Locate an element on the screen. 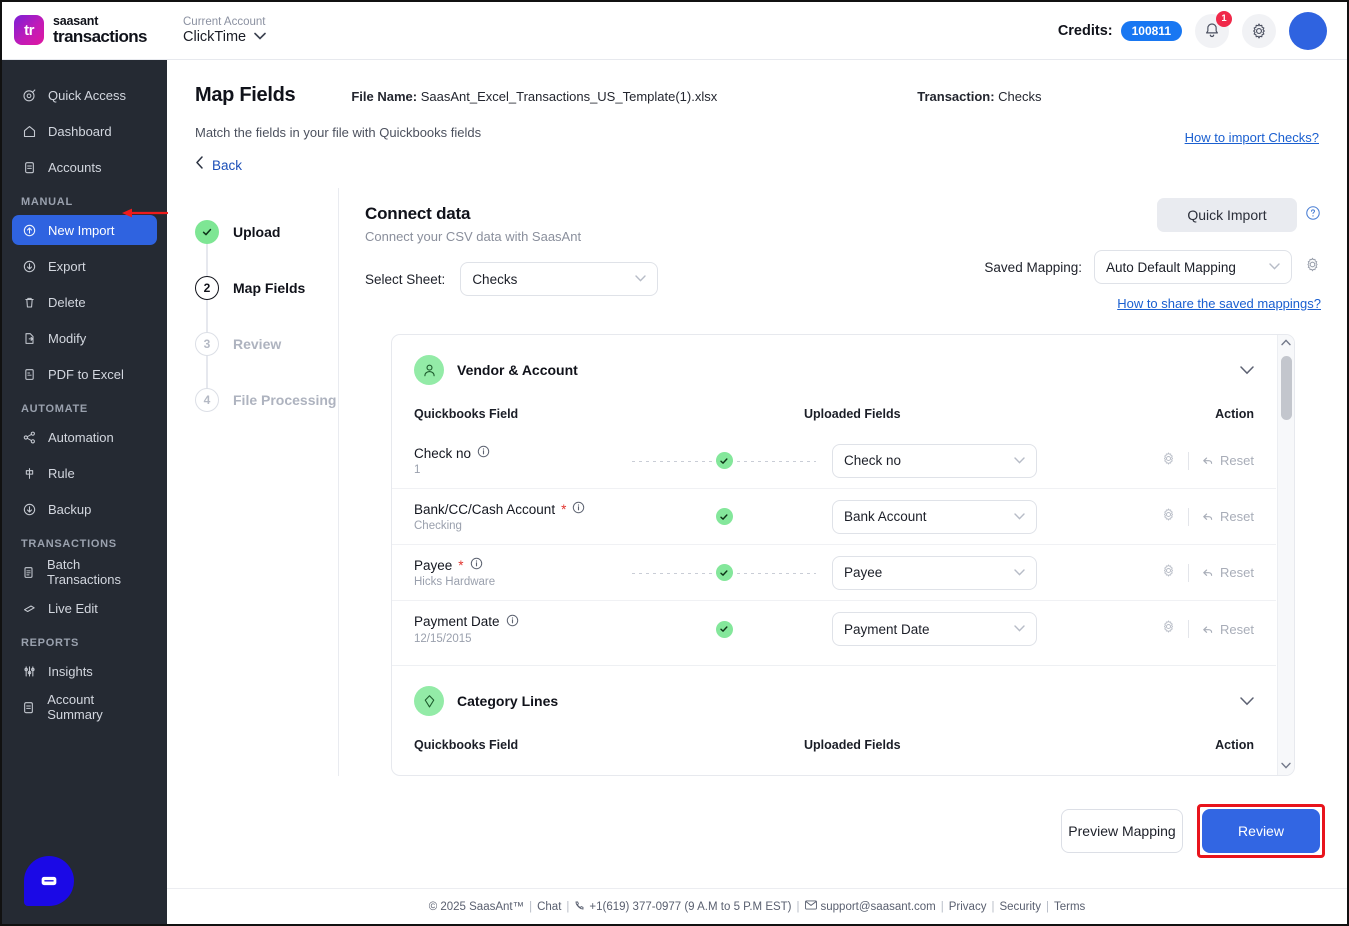 Image resolution: width=1349 pixels, height=926 pixels. step-label: File Processing is located at coordinates (285, 400).